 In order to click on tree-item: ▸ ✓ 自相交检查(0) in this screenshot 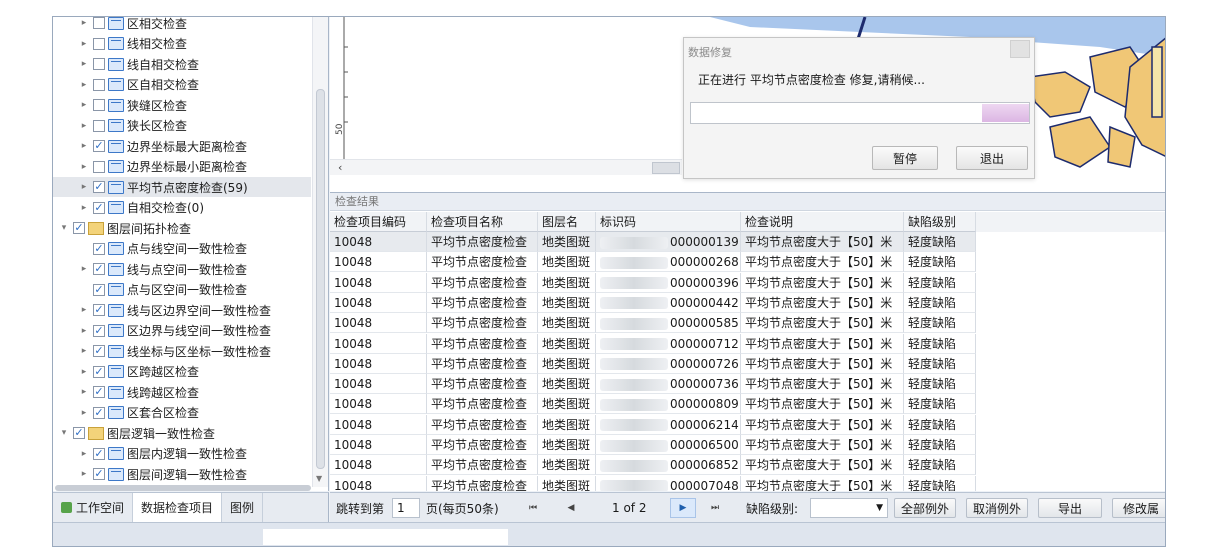, I will do `click(182, 208)`.